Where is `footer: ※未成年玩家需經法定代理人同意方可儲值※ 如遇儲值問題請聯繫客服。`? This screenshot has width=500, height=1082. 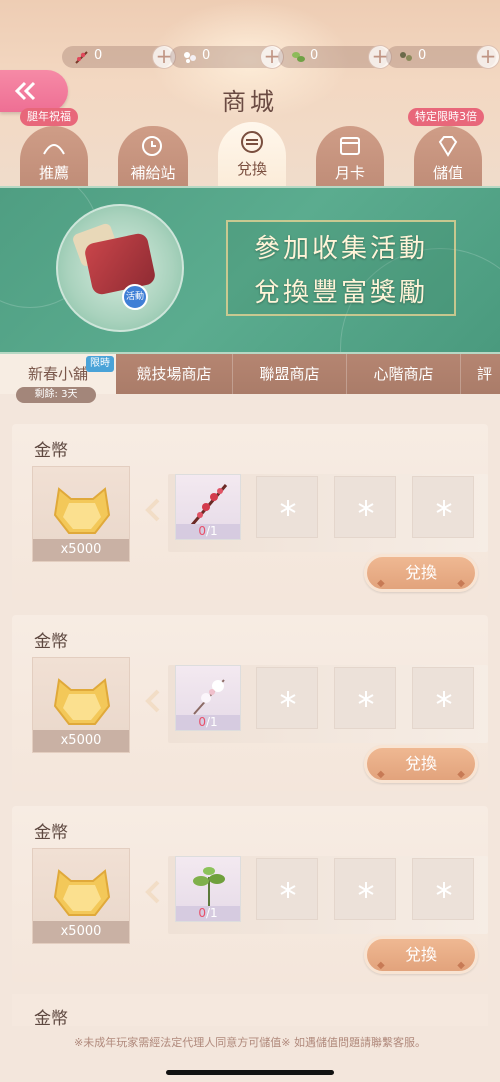
footer: ※未成年玩家需經法定代理人同意方可儲值※ 如遇儲值問題請聯繫客服。 is located at coordinates (250, 1054).